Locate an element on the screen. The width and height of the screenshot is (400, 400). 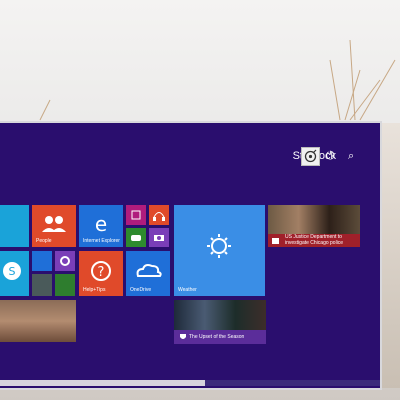
camera-icon is located at coordinates (159, 238).